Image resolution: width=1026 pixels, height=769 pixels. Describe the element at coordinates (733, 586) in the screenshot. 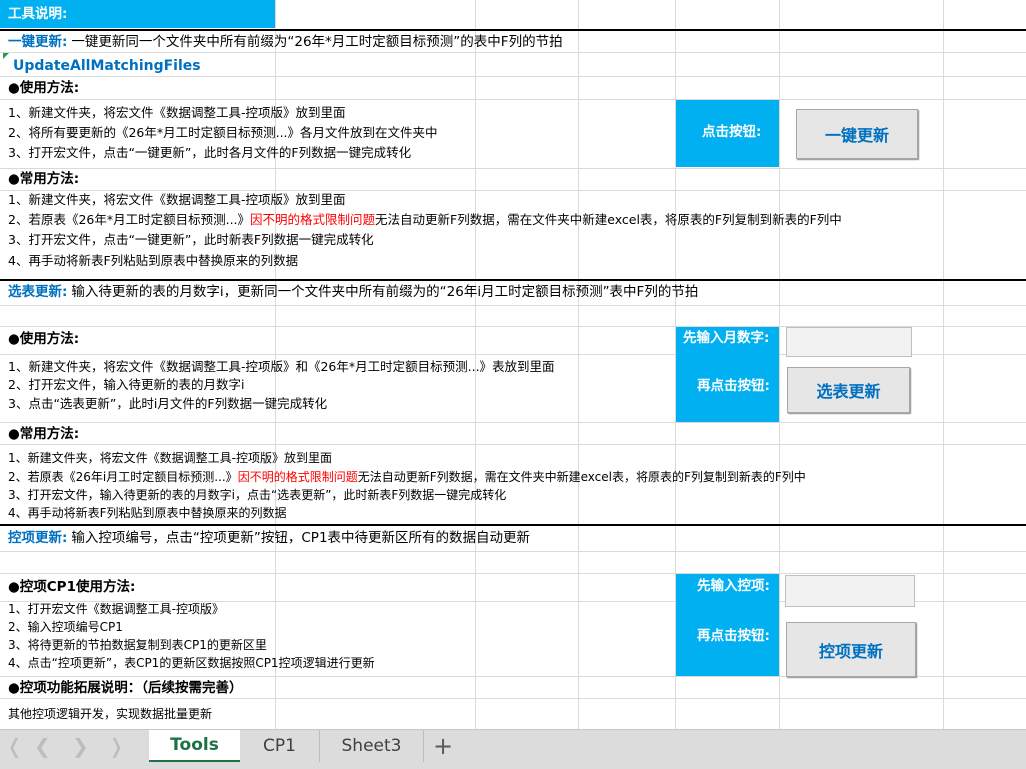

I see `section3-input-label: 先输入控项:` at that location.